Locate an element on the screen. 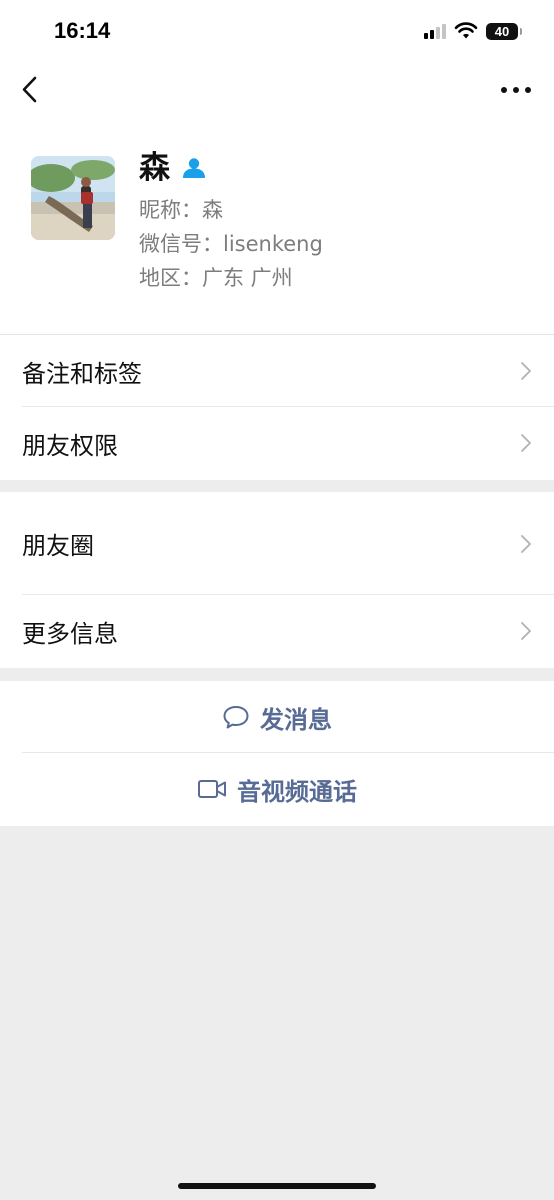 The height and width of the screenshot is (1200, 554). status-icons: 40 is located at coordinates (473, 31).